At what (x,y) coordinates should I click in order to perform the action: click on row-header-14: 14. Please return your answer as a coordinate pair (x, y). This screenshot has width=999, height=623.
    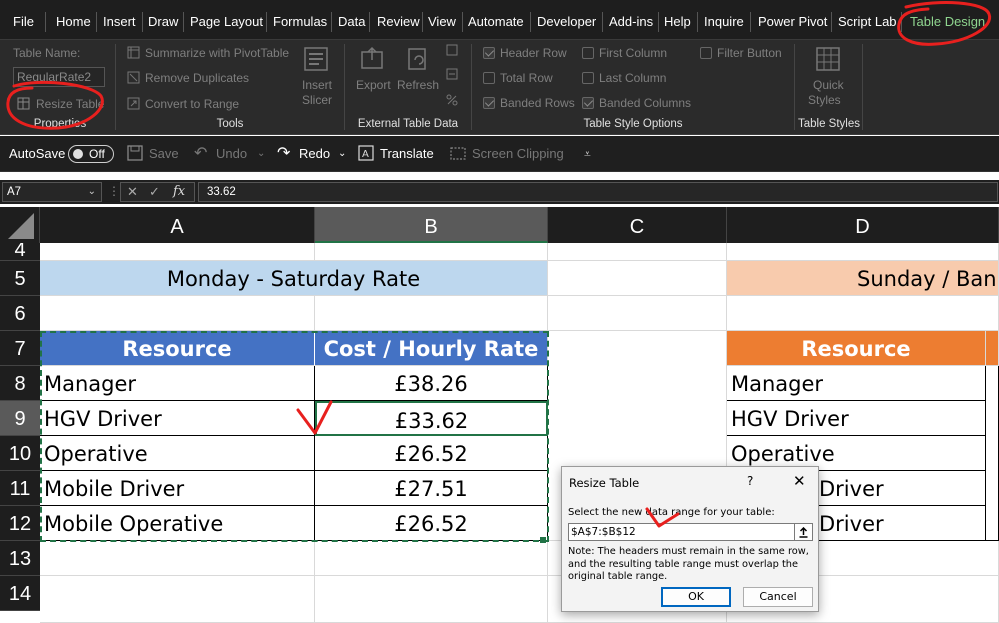
    Looking at the image, I should click on (20, 593).